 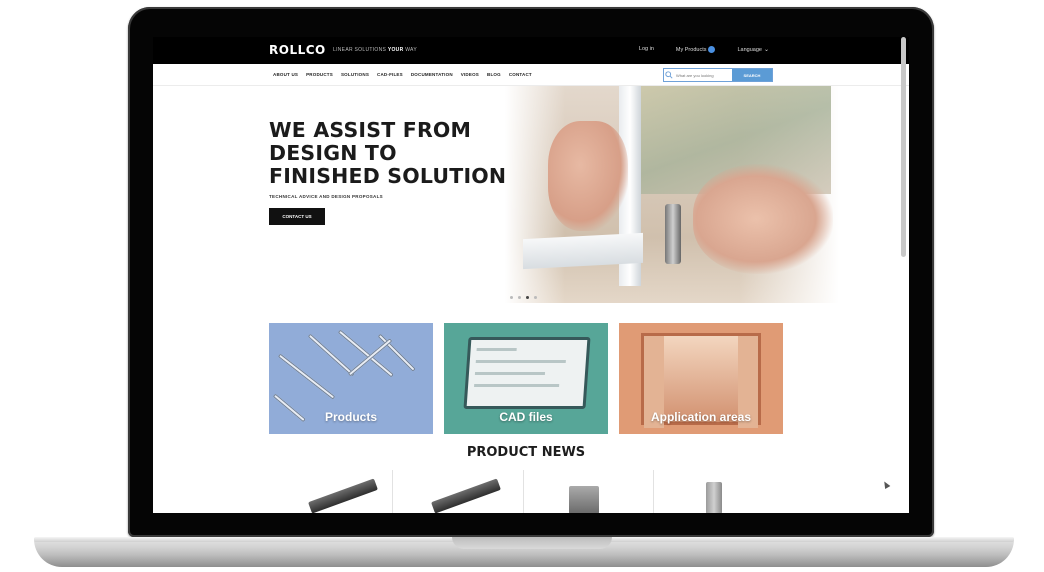 What do you see at coordinates (395, 50) in the screenshot?
I see `tagline-bold: YOUR` at bounding box center [395, 50].